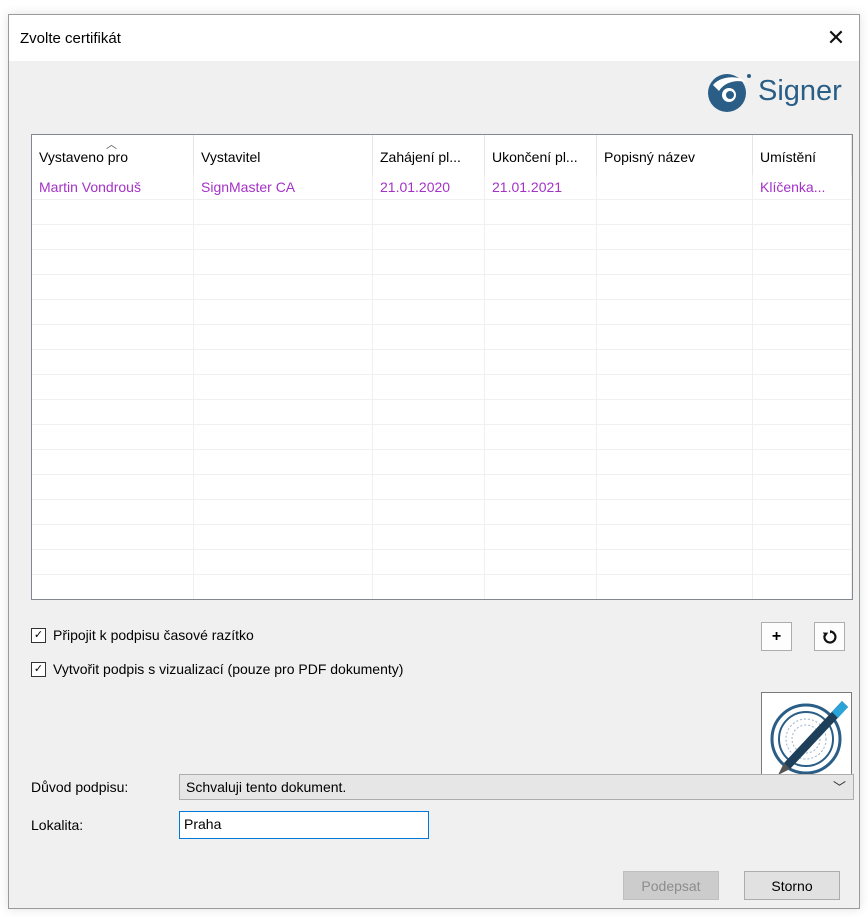  Describe the element at coordinates (516, 787) in the screenshot. I see `reason-select: Schvaluji tento dokument. ﹀` at that location.